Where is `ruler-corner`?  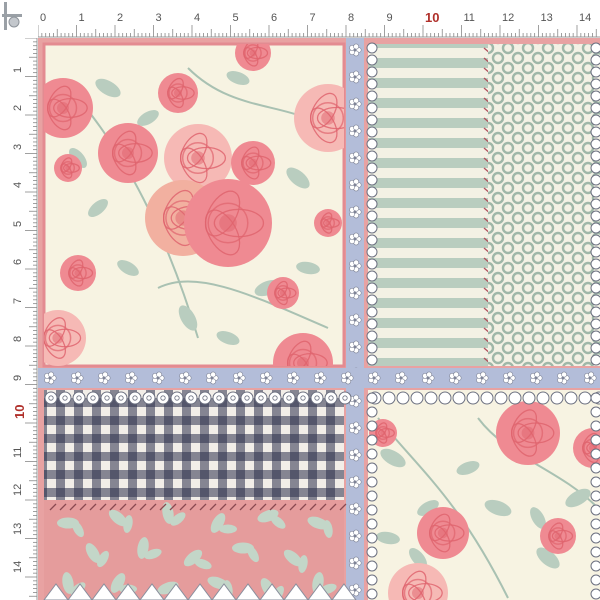 ruler-corner is located at coordinates (19, 19).